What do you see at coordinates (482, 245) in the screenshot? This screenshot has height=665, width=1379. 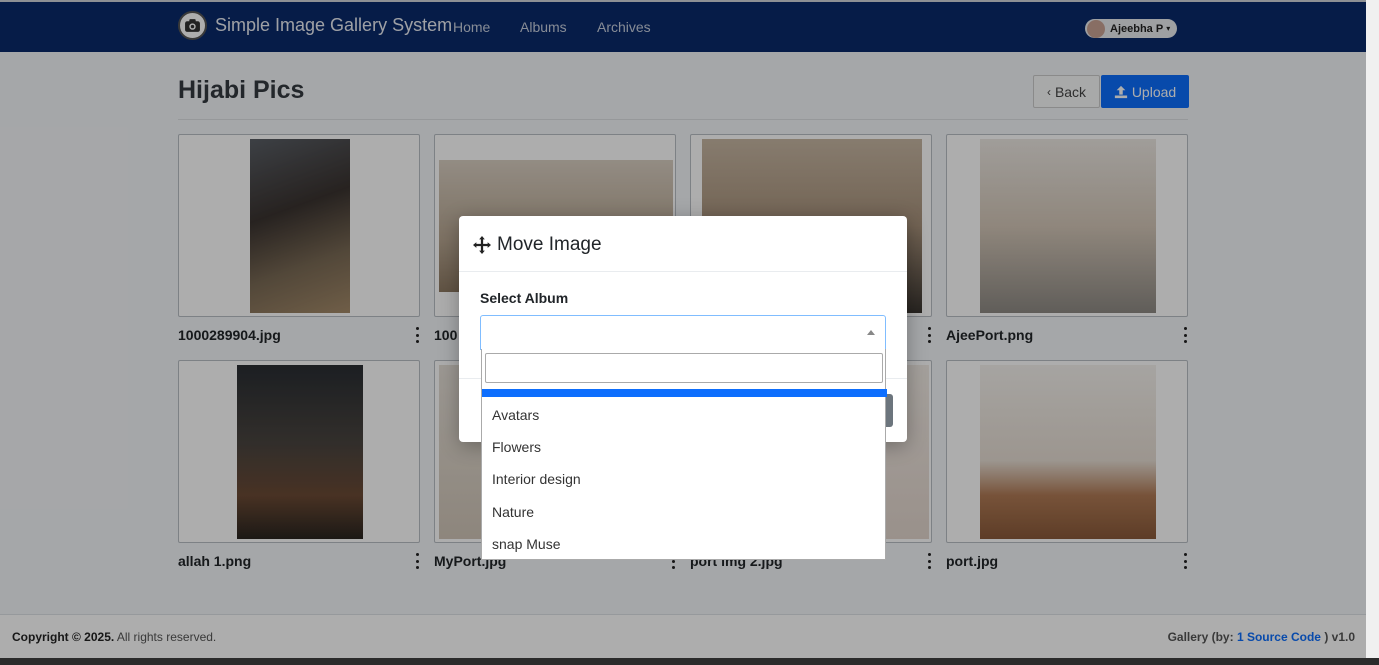 I see `move-icon` at bounding box center [482, 245].